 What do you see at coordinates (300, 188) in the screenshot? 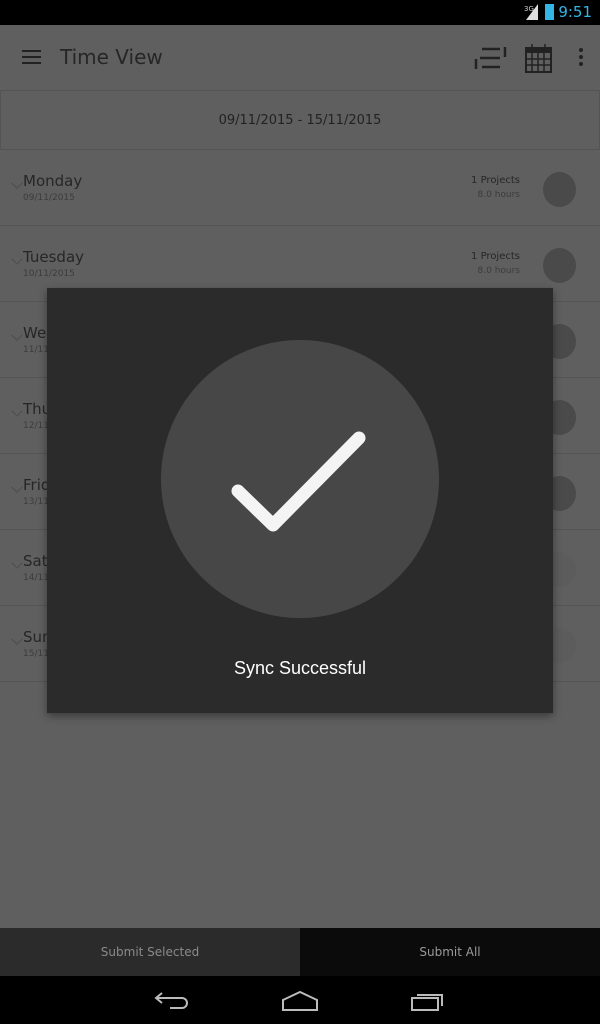
I see `day-row: Monday 09/11/2015 1 Projects 8.0 hours` at bounding box center [300, 188].